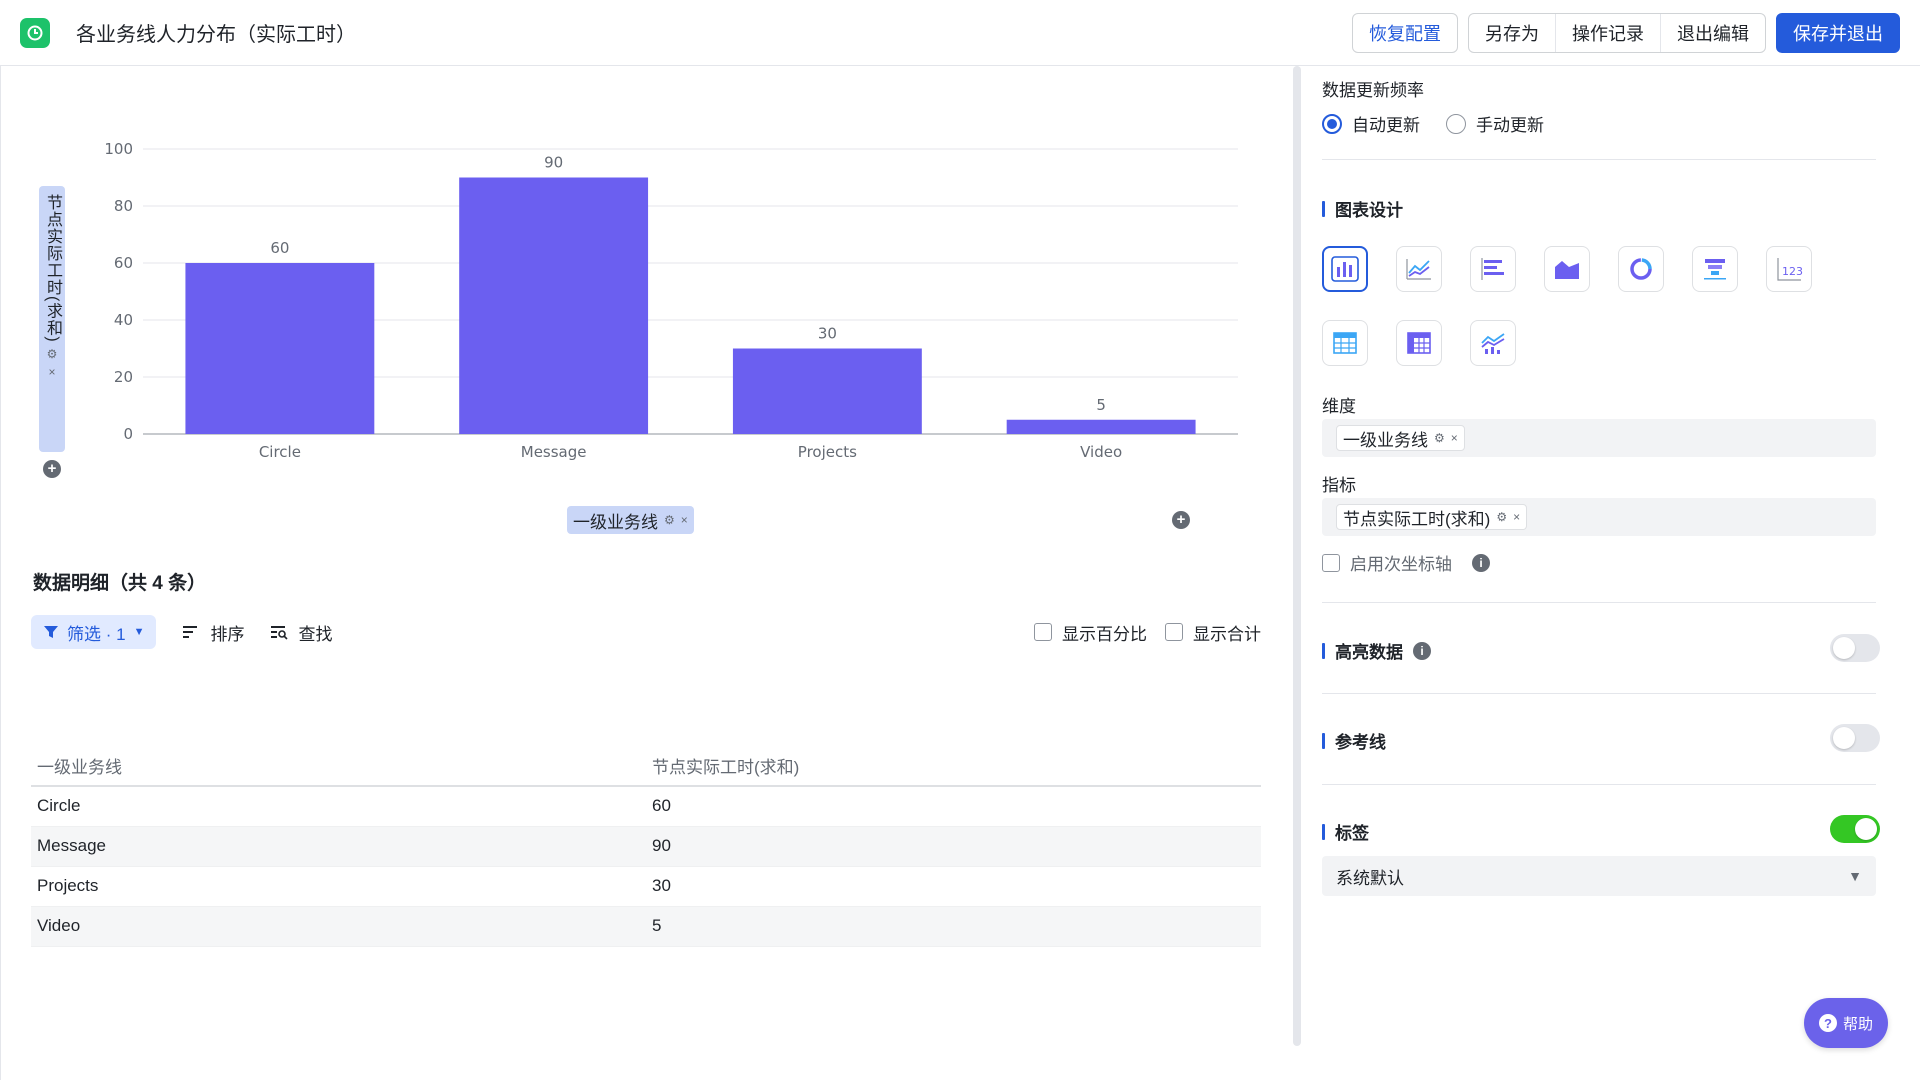 This screenshot has height=1080, width=1920. What do you see at coordinates (1599, 517) in the screenshot?
I see `metric-field-box: 节点实际工时(求和) ⚙ ×` at bounding box center [1599, 517].